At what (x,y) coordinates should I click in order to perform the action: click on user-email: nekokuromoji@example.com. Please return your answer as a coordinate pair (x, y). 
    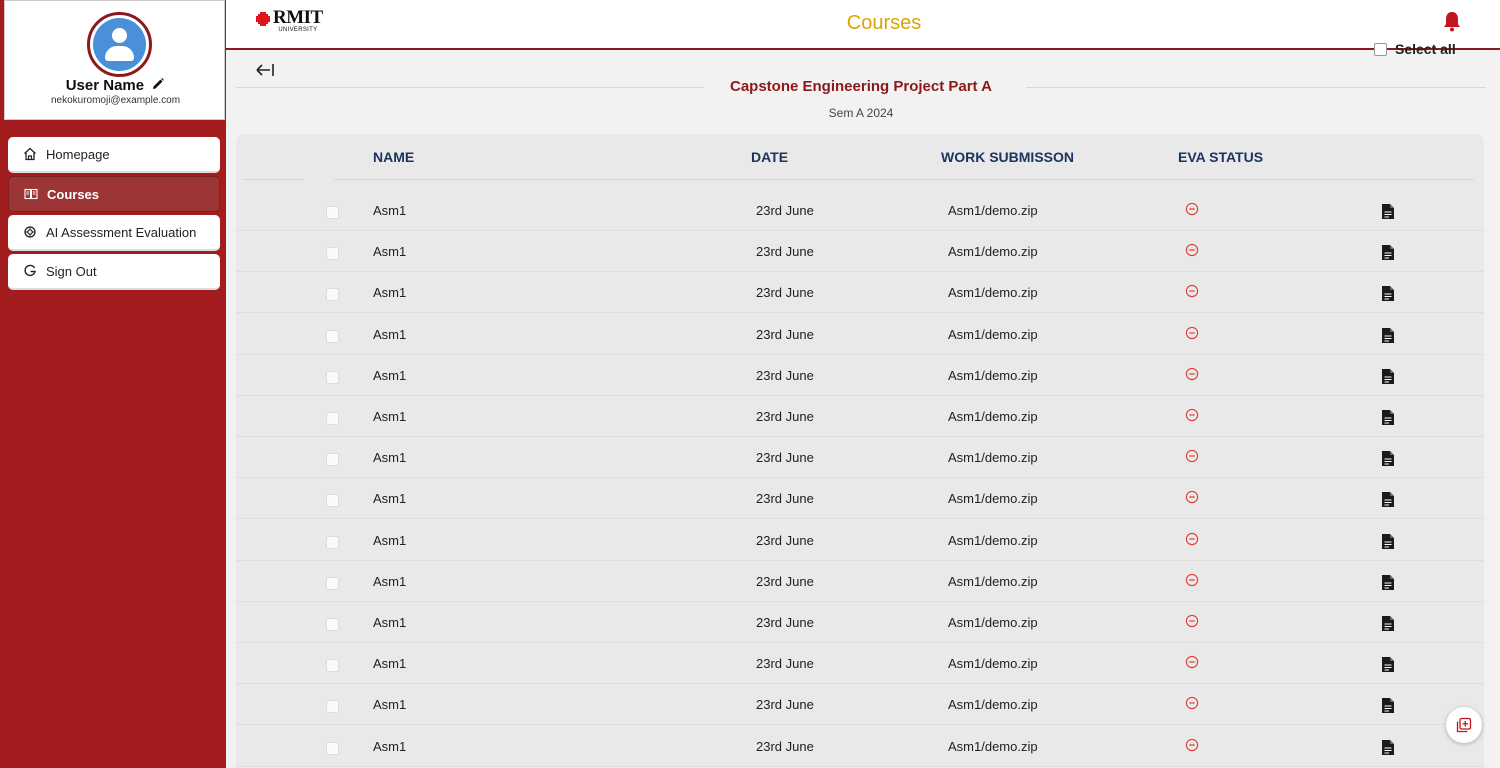
    Looking at the image, I should click on (115, 100).